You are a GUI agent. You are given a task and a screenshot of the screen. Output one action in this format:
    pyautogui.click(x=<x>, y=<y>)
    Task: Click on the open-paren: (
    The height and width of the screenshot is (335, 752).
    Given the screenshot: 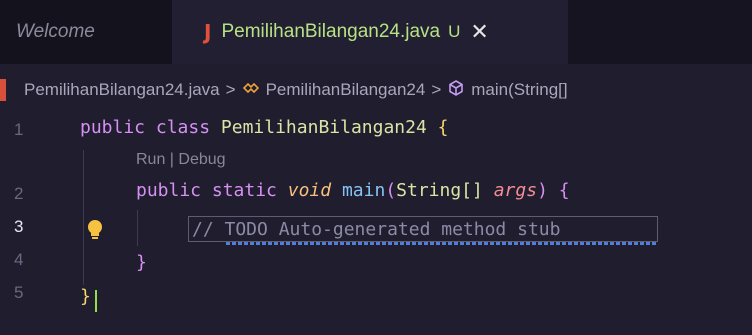 What is the action you would take?
    pyautogui.click(x=391, y=190)
    